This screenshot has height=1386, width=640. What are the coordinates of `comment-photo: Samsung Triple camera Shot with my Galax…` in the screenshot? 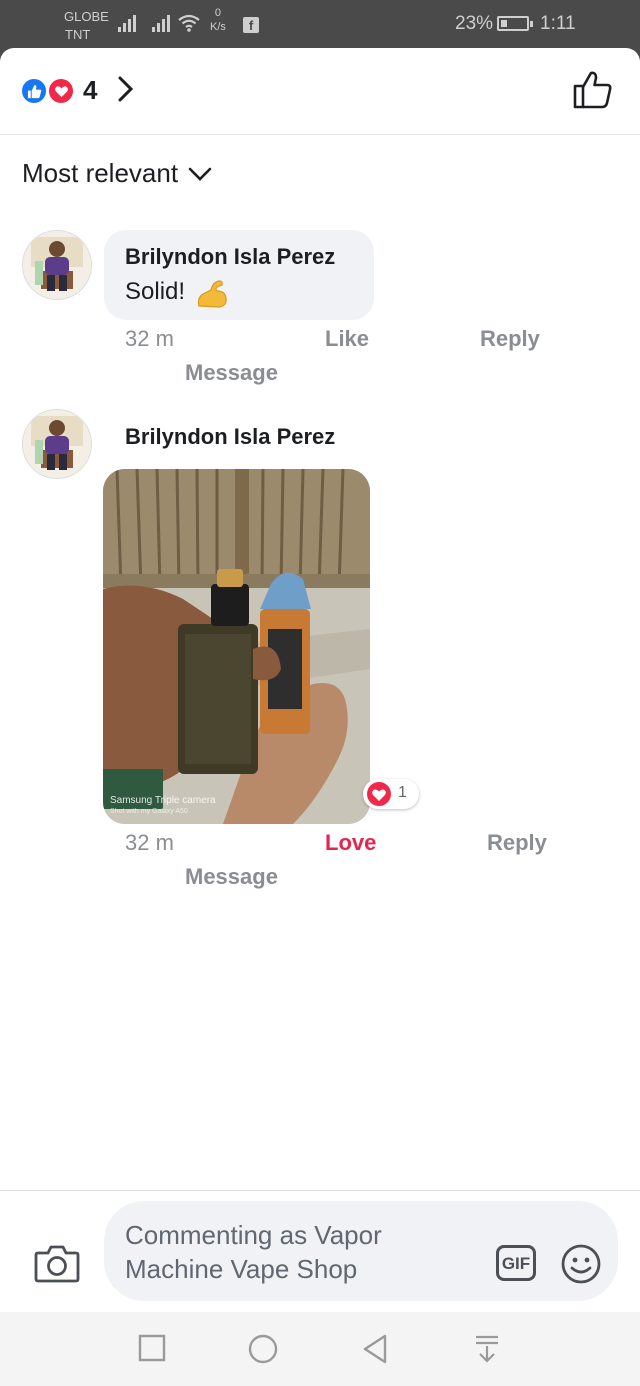 It's located at (236, 646).